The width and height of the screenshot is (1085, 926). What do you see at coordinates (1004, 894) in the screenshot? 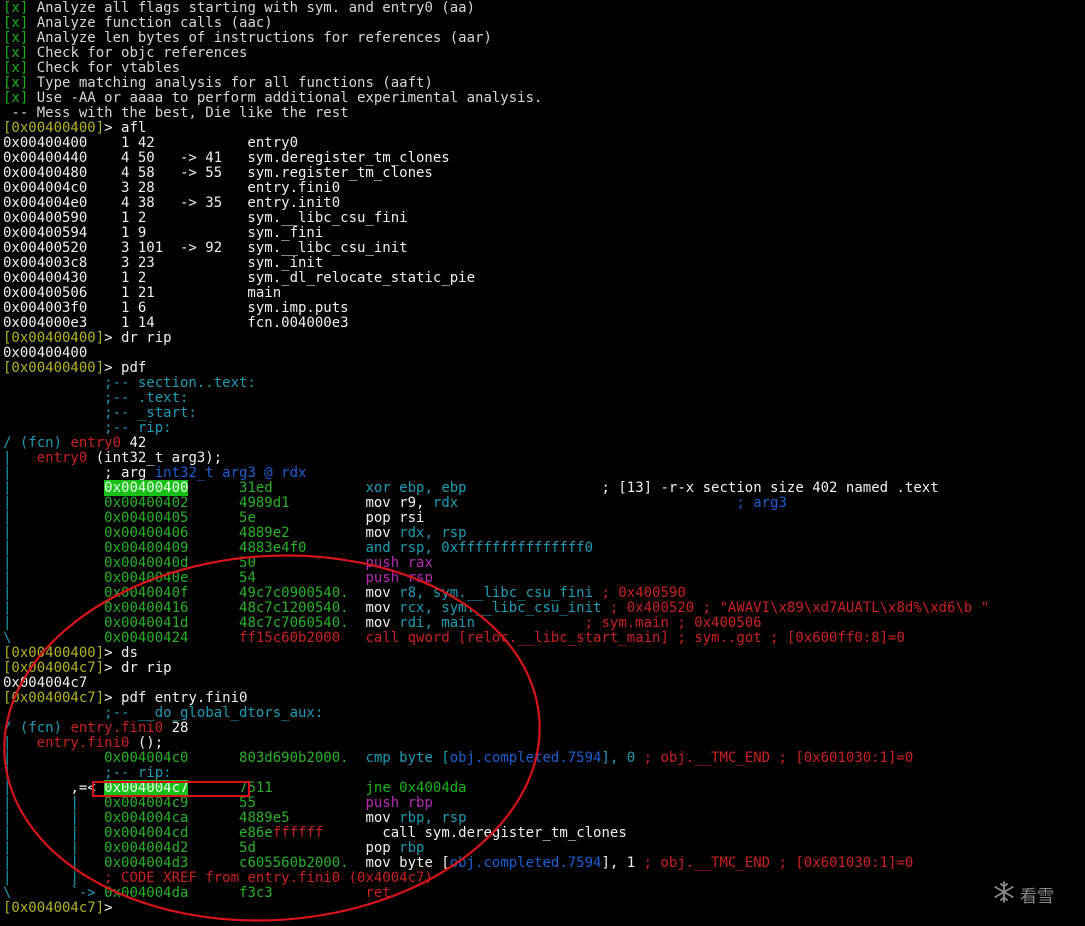
I see `snowflake-icon` at bounding box center [1004, 894].